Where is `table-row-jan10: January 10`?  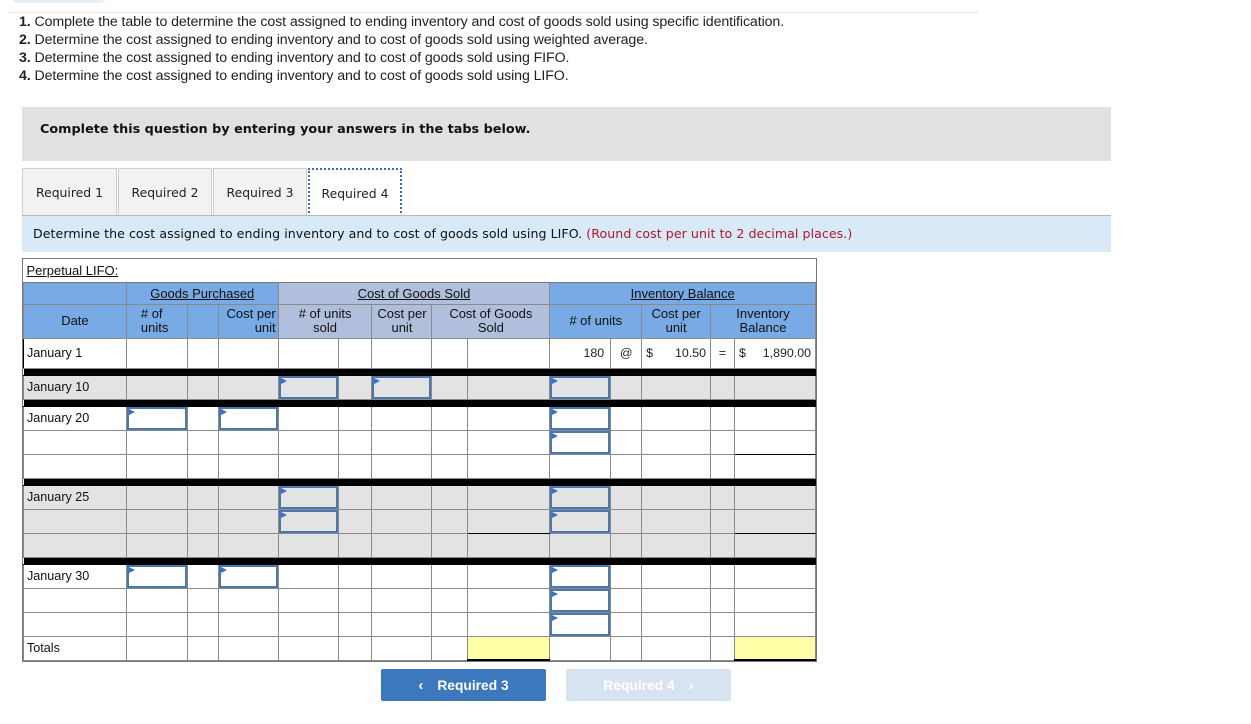
table-row-jan10: January 10 is located at coordinates (420, 387).